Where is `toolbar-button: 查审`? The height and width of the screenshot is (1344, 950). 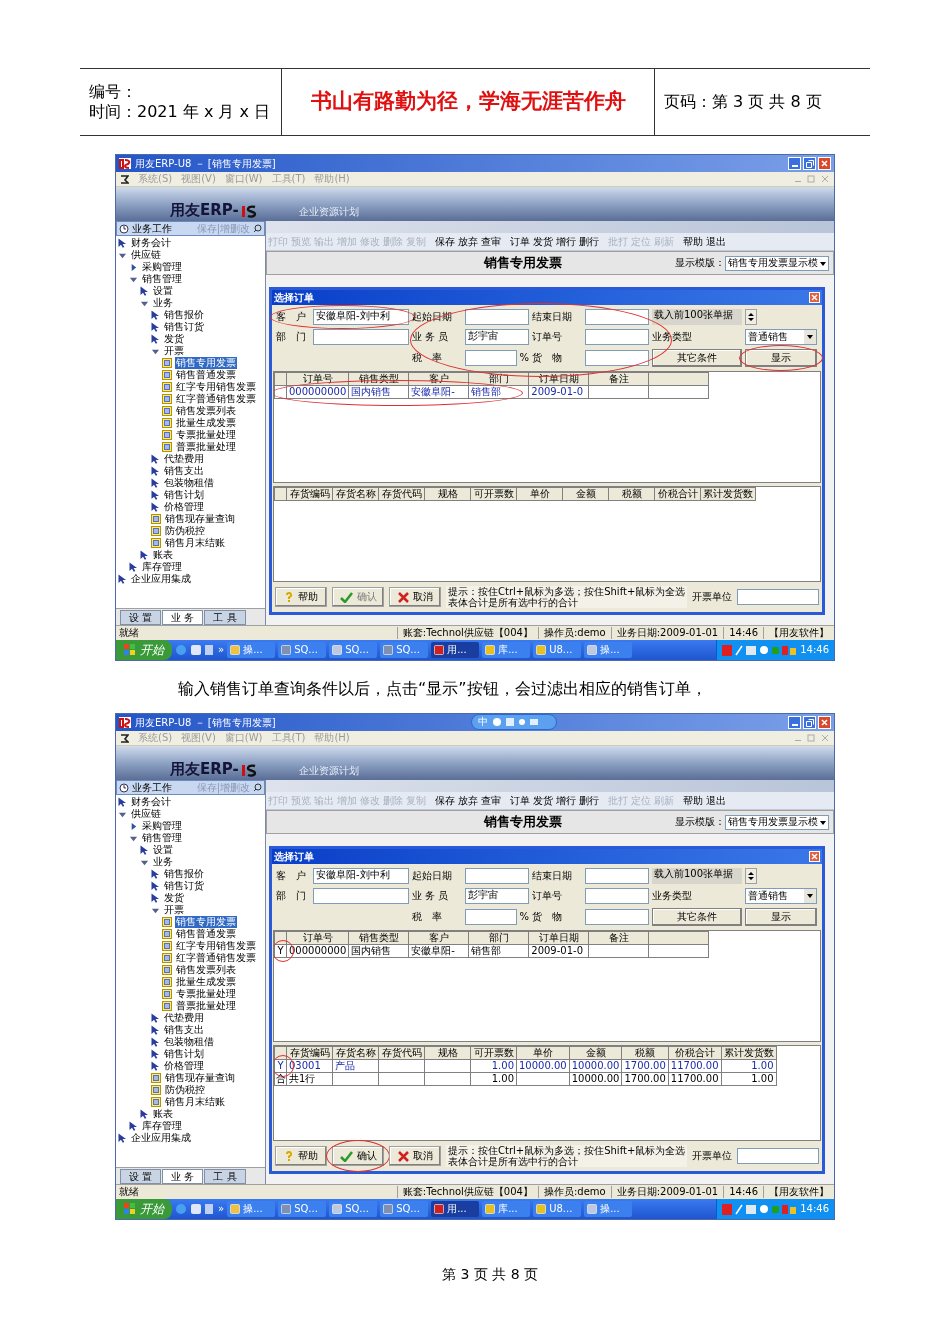
toolbar-button: 查审 is located at coordinates (491, 800).